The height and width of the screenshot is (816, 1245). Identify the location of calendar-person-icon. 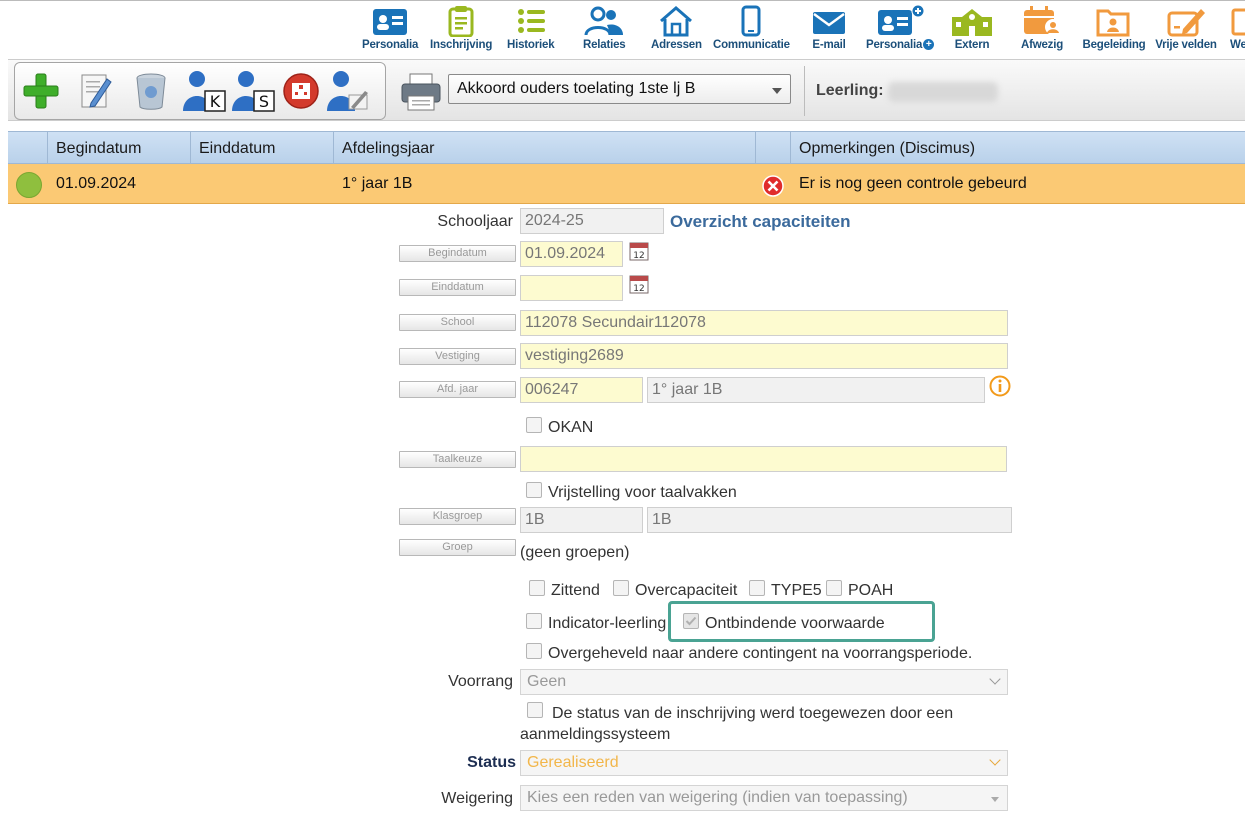
(1042, 20).